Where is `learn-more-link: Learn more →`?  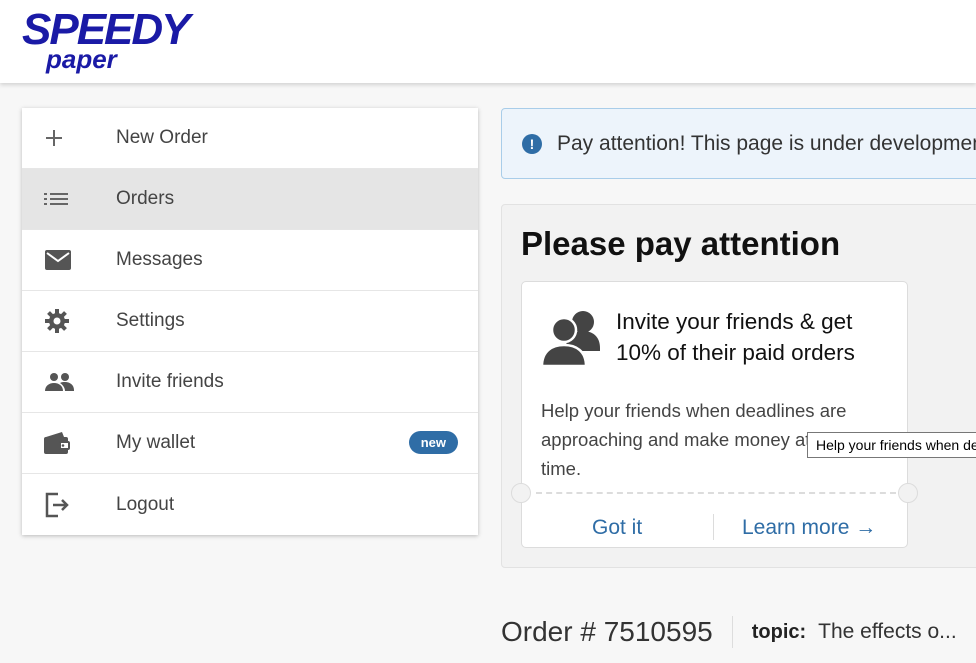
learn-more-link: Learn more → is located at coordinates (809, 528).